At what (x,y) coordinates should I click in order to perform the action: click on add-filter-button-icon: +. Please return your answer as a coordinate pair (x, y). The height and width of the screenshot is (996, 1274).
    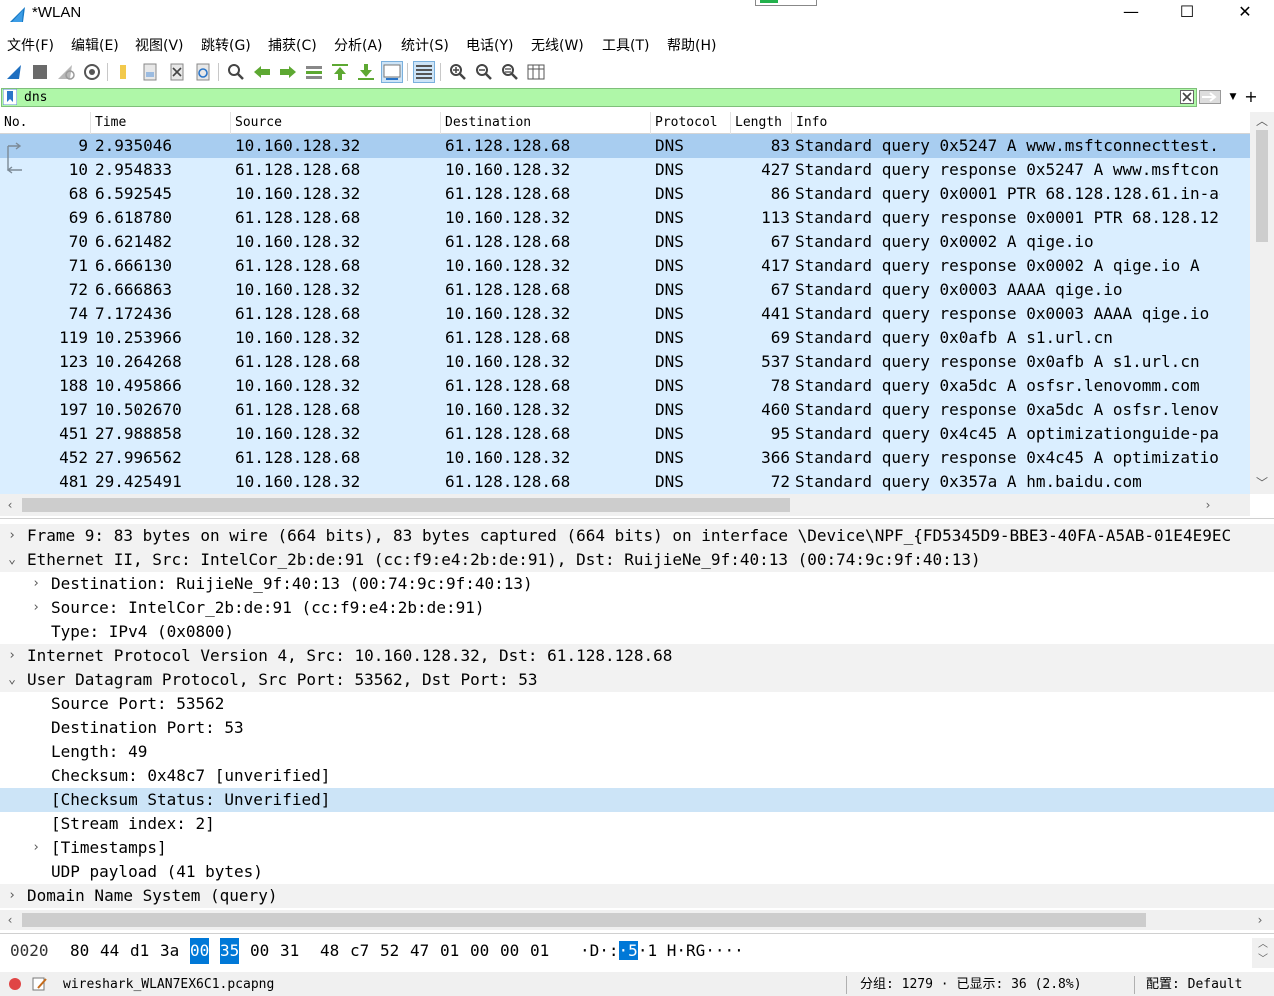
    Looking at the image, I should click on (1251, 97).